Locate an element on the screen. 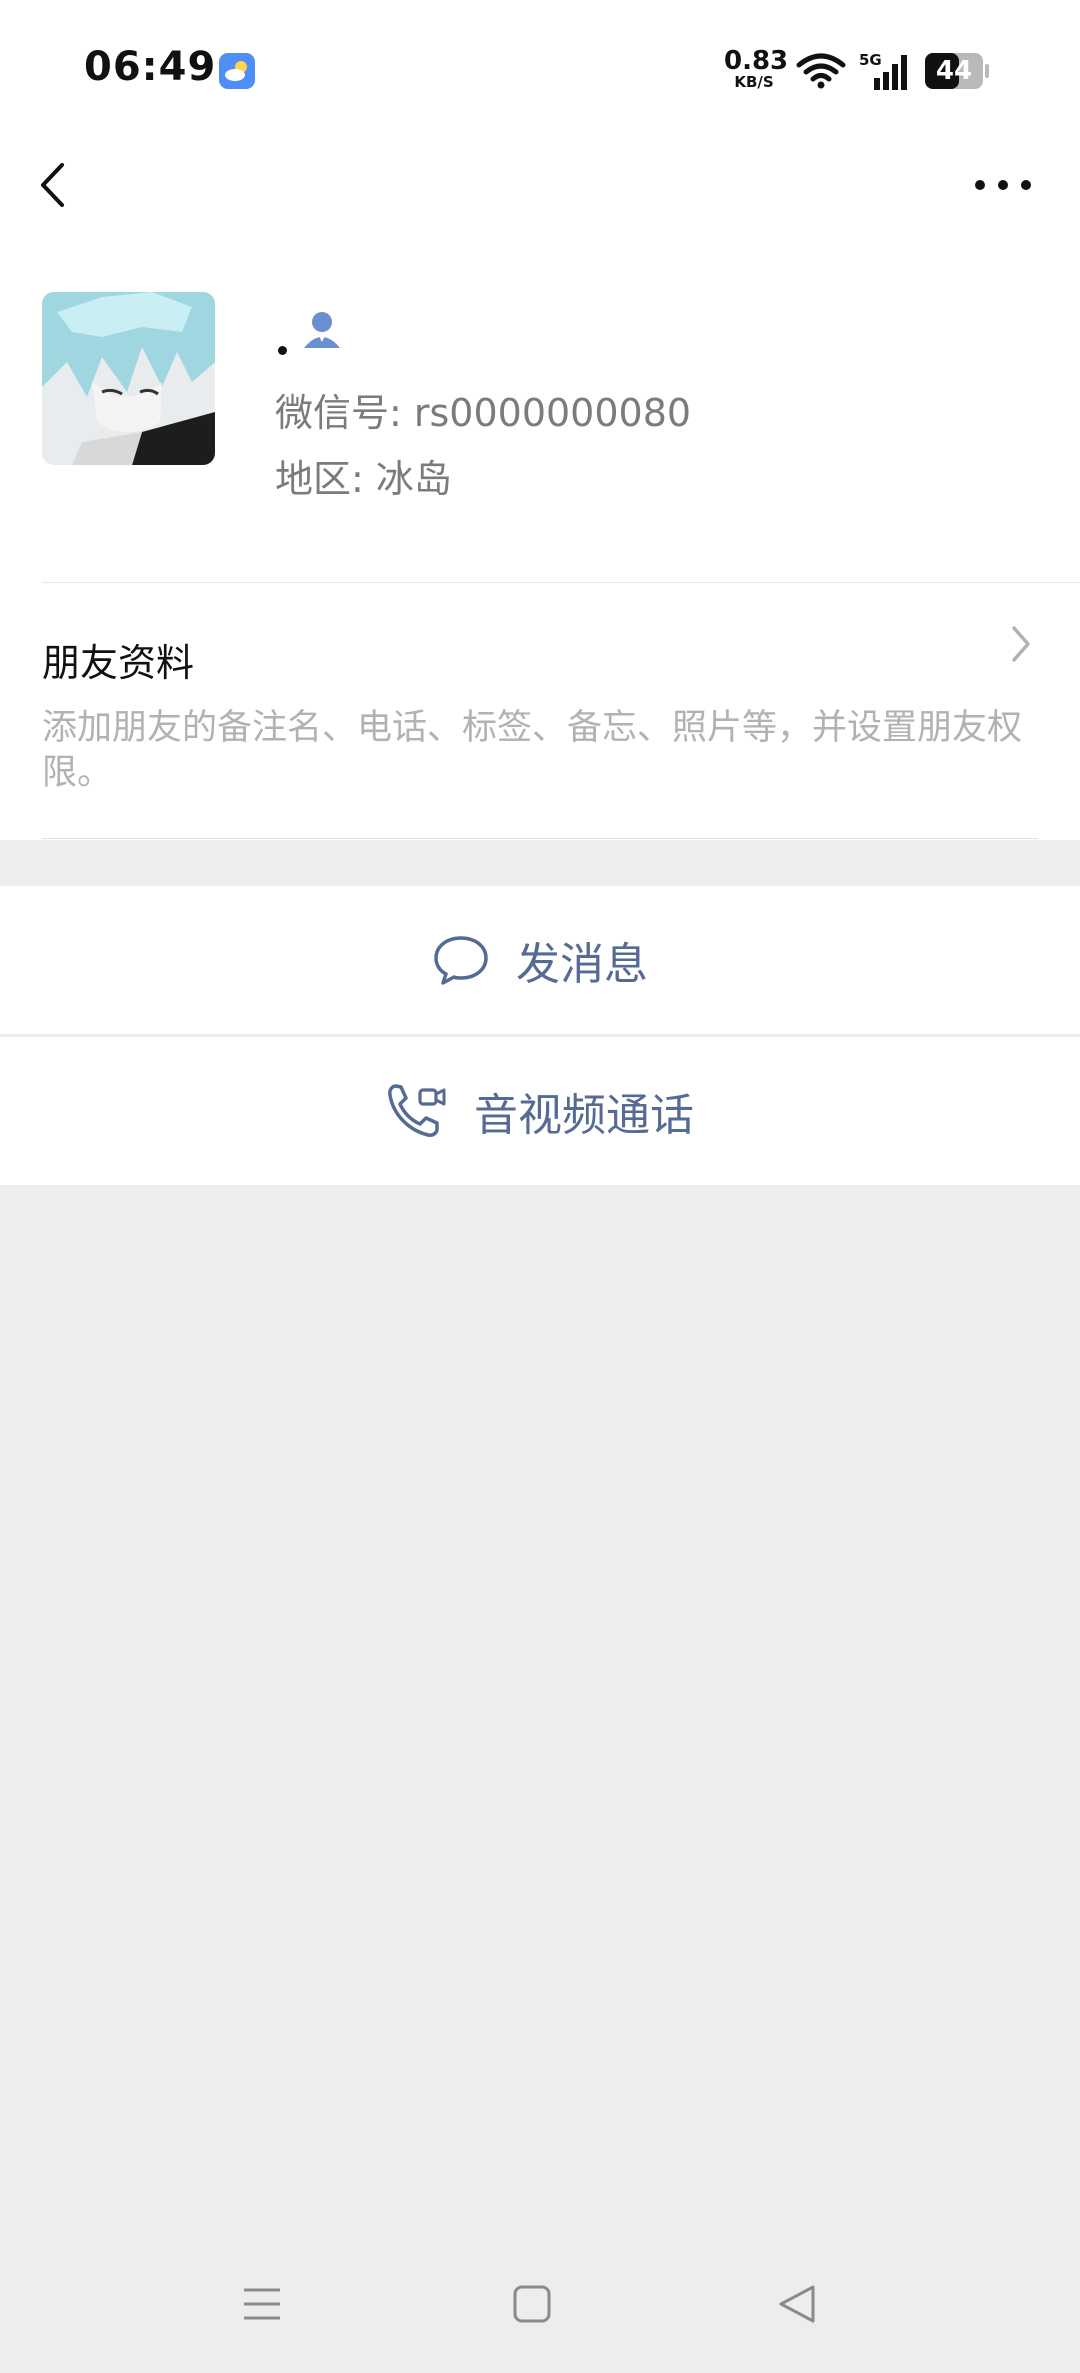  system-nav-bar is located at coordinates (540, 2316).